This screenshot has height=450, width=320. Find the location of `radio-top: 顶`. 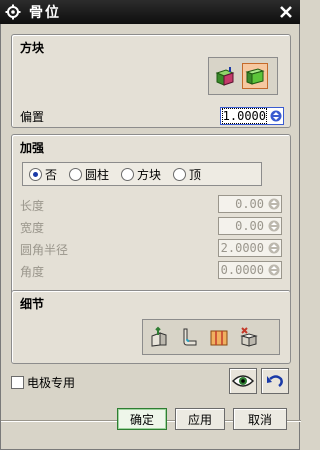

radio-top: 顶 is located at coordinates (187, 174).